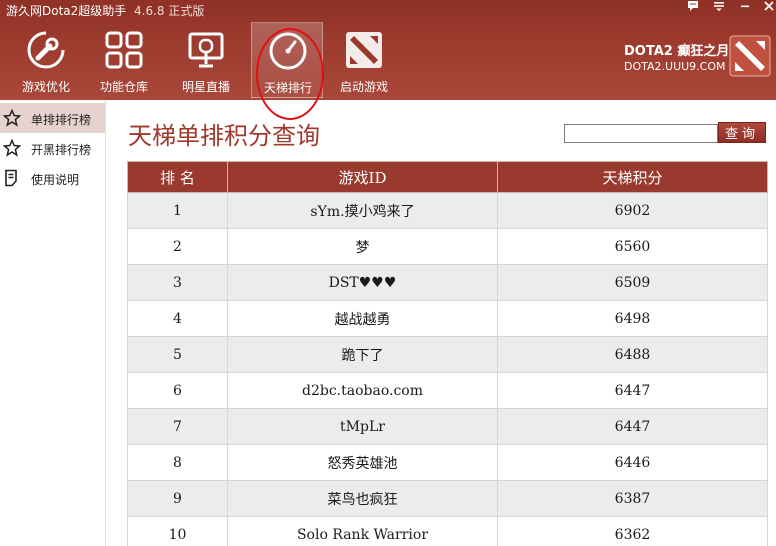  Describe the element at coordinates (61, 120) in the screenshot. I see `sidebar-item-label: 单排排行榜` at that location.